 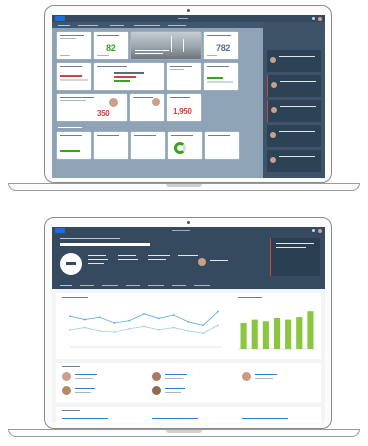 I want to click on tile-r3-a: 350, so click(x=92, y=107).